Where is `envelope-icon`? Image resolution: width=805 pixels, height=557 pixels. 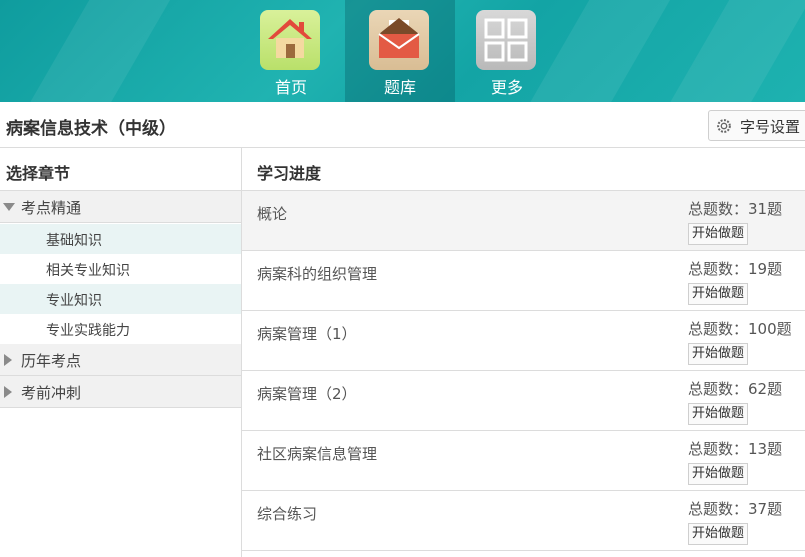
envelope-icon is located at coordinates (399, 40).